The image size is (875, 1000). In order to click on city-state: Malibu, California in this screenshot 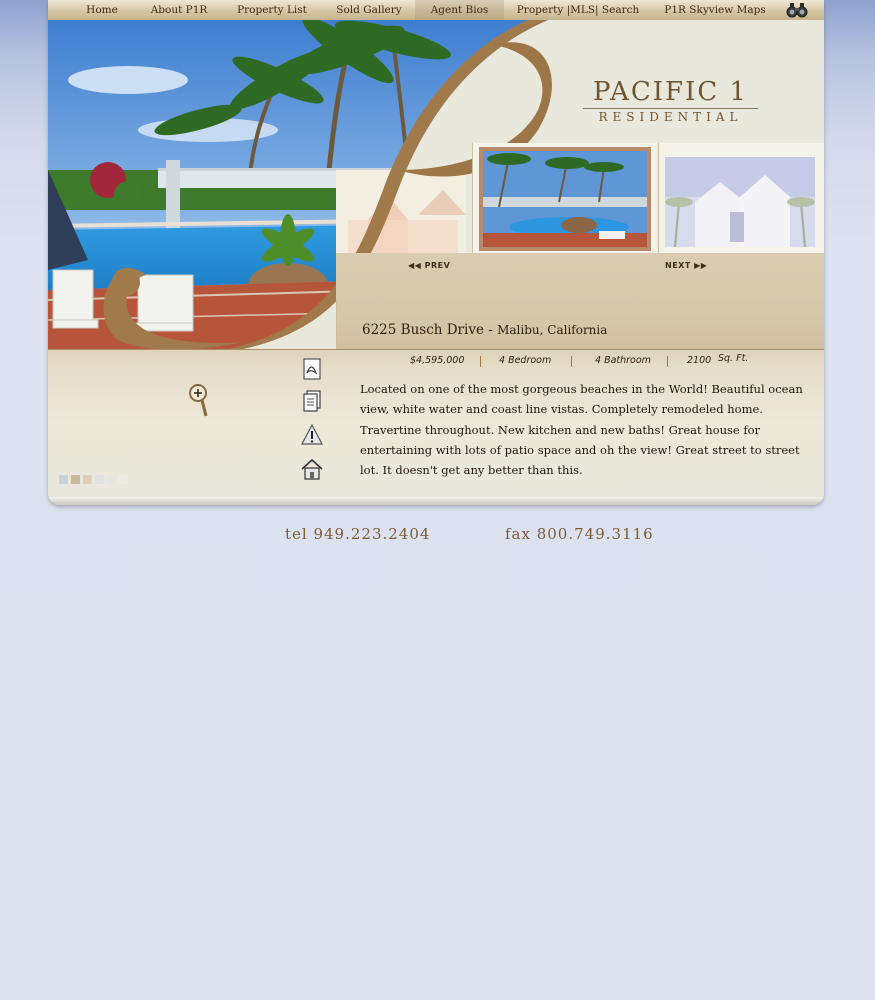, I will do `click(552, 330)`.